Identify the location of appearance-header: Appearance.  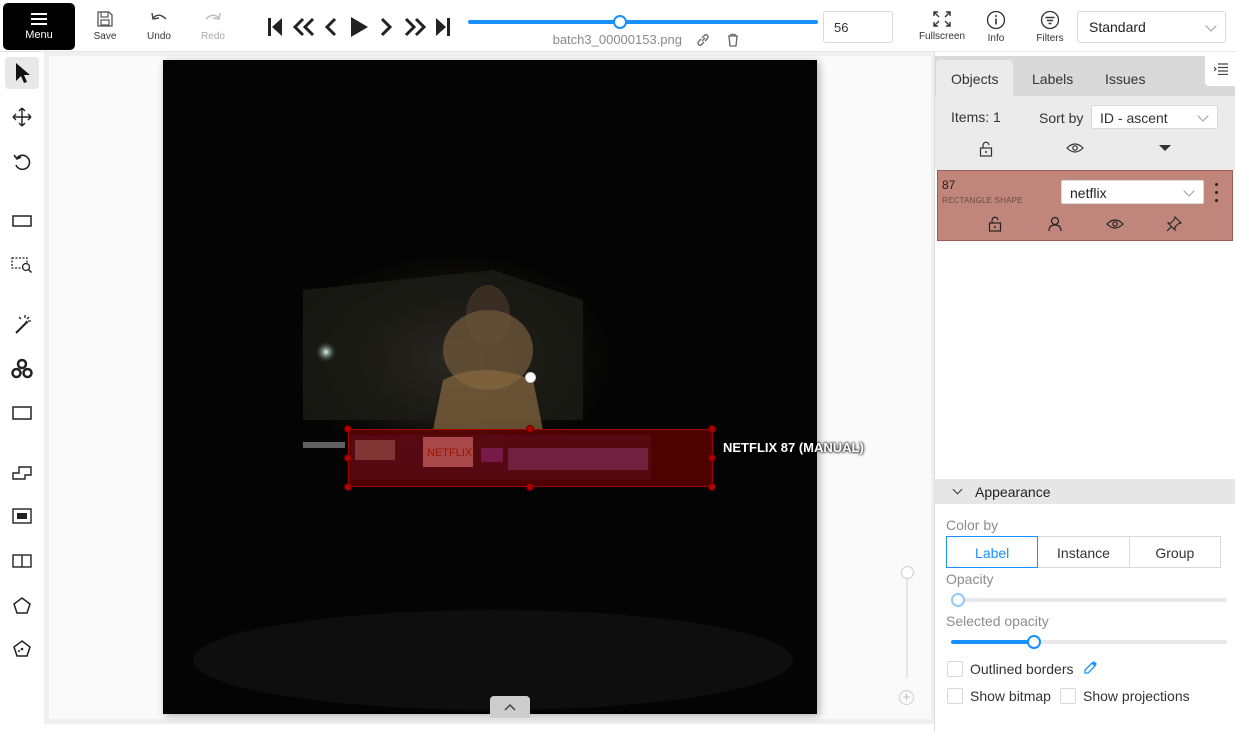
(1085, 491).